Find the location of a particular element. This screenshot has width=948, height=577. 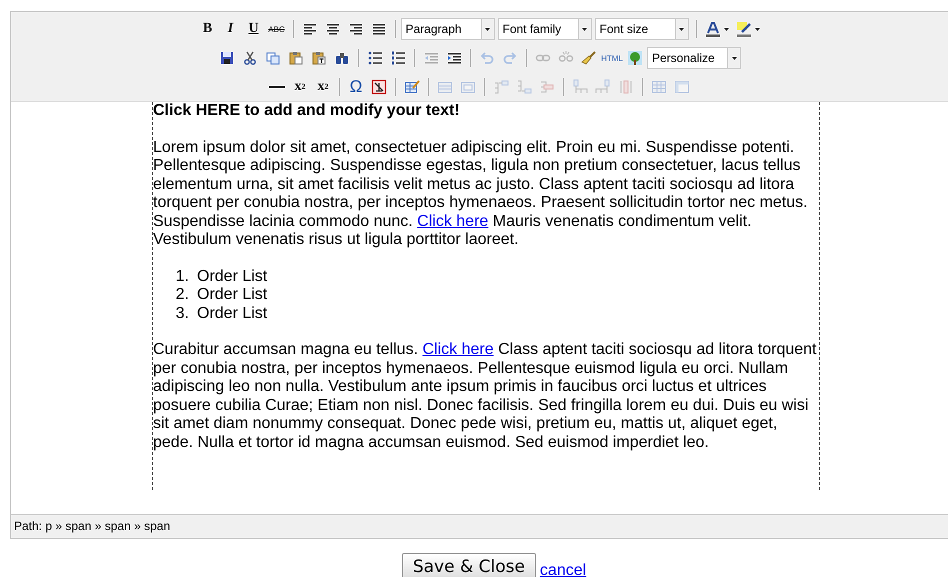

highlight-color-icon is located at coordinates (744, 29).